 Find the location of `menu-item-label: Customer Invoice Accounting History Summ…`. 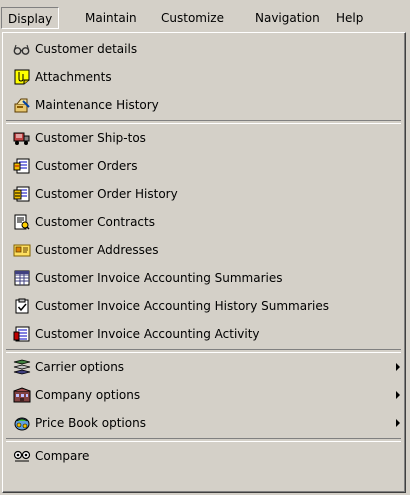

menu-item-label: Customer Invoice Accounting History Summ… is located at coordinates (182, 306).